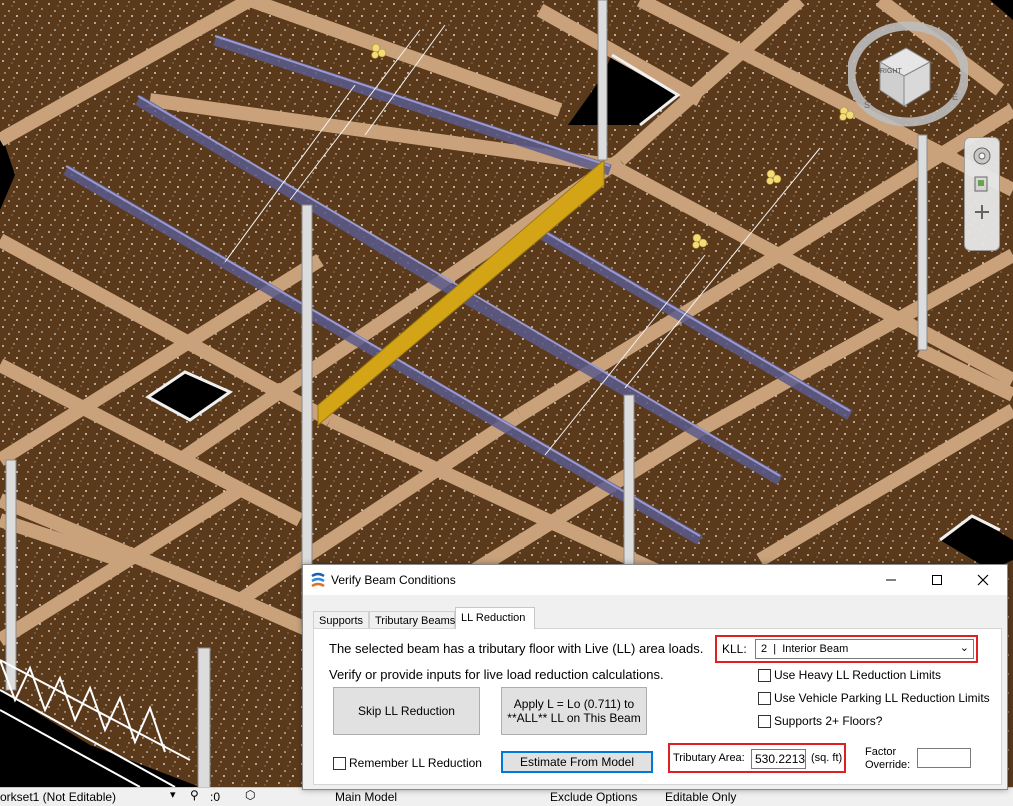  Describe the element at coordinates (709, 758) in the screenshot. I see `tributary-area-label: Tributary Area:` at that location.